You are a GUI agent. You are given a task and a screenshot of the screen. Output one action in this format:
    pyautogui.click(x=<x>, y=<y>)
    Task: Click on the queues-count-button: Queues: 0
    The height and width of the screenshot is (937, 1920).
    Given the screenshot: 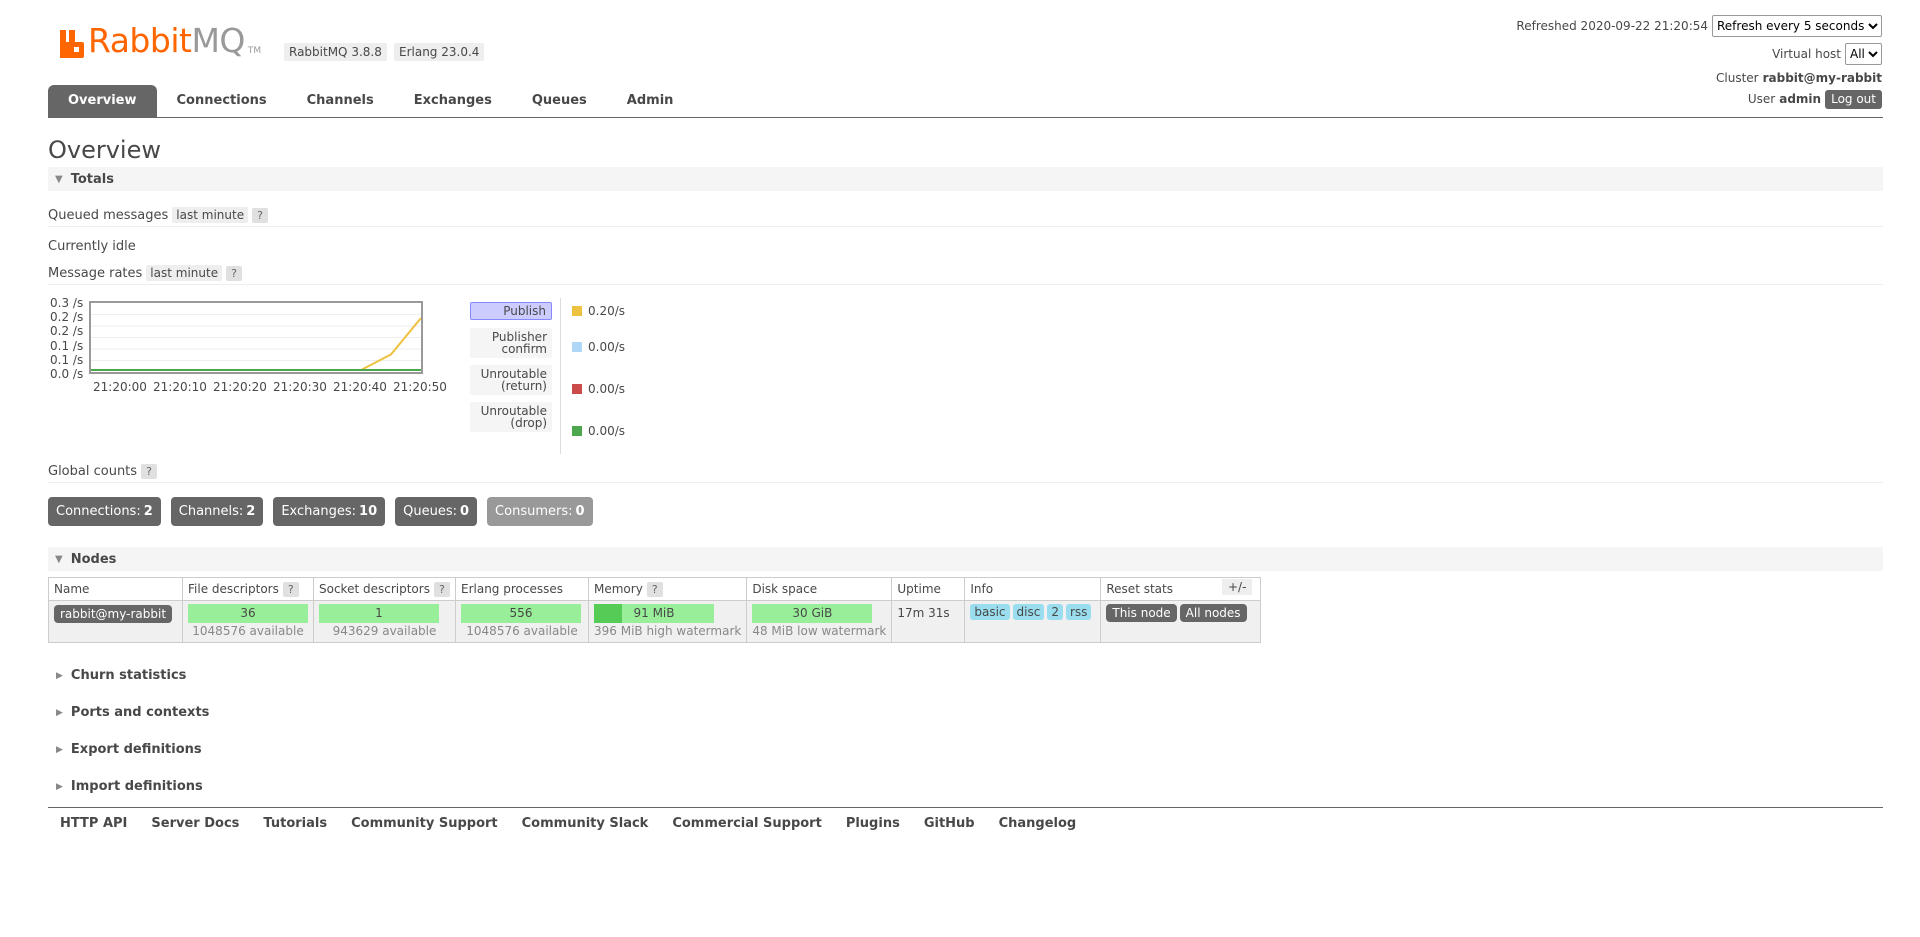 What is the action you would take?
    pyautogui.click(x=436, y=511)
    